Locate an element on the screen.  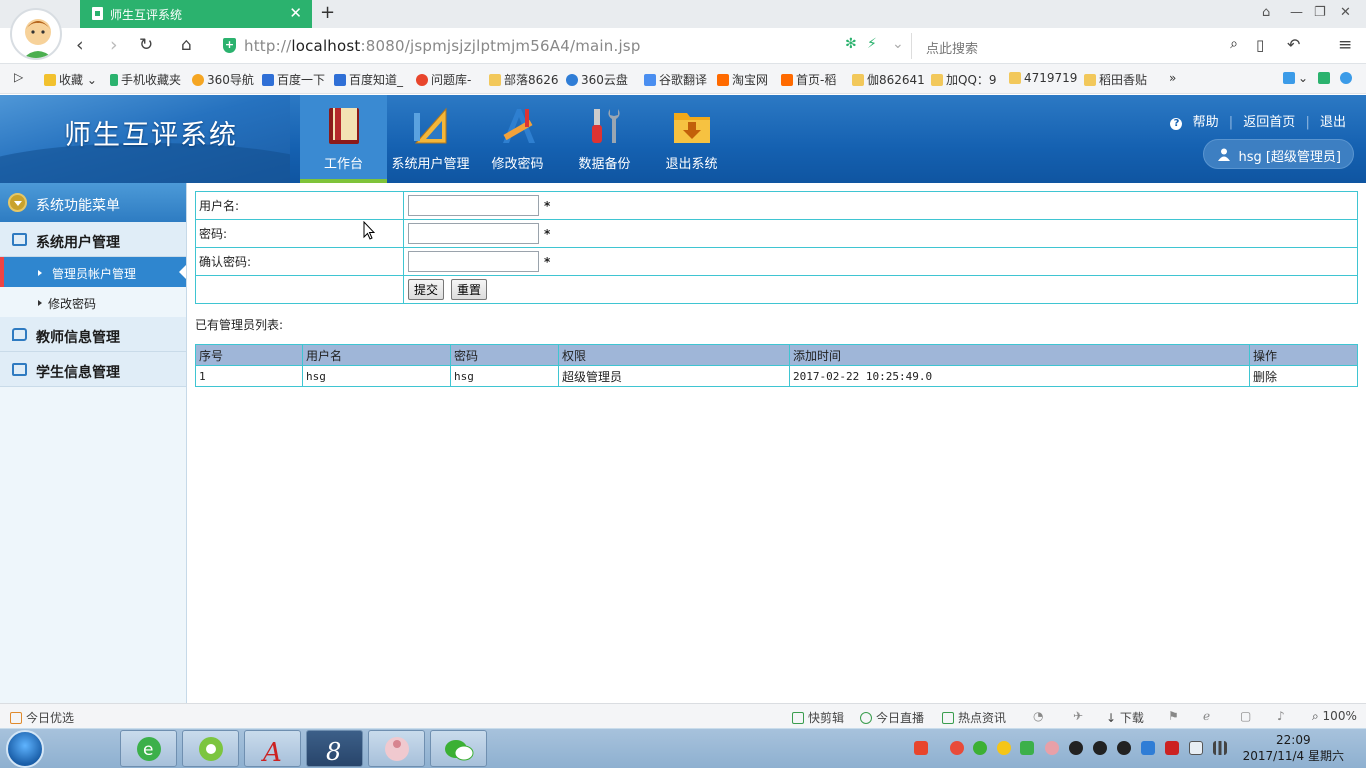
sidebar-section-system-users: 系统用户管理 is located at coordinates (93, 239).